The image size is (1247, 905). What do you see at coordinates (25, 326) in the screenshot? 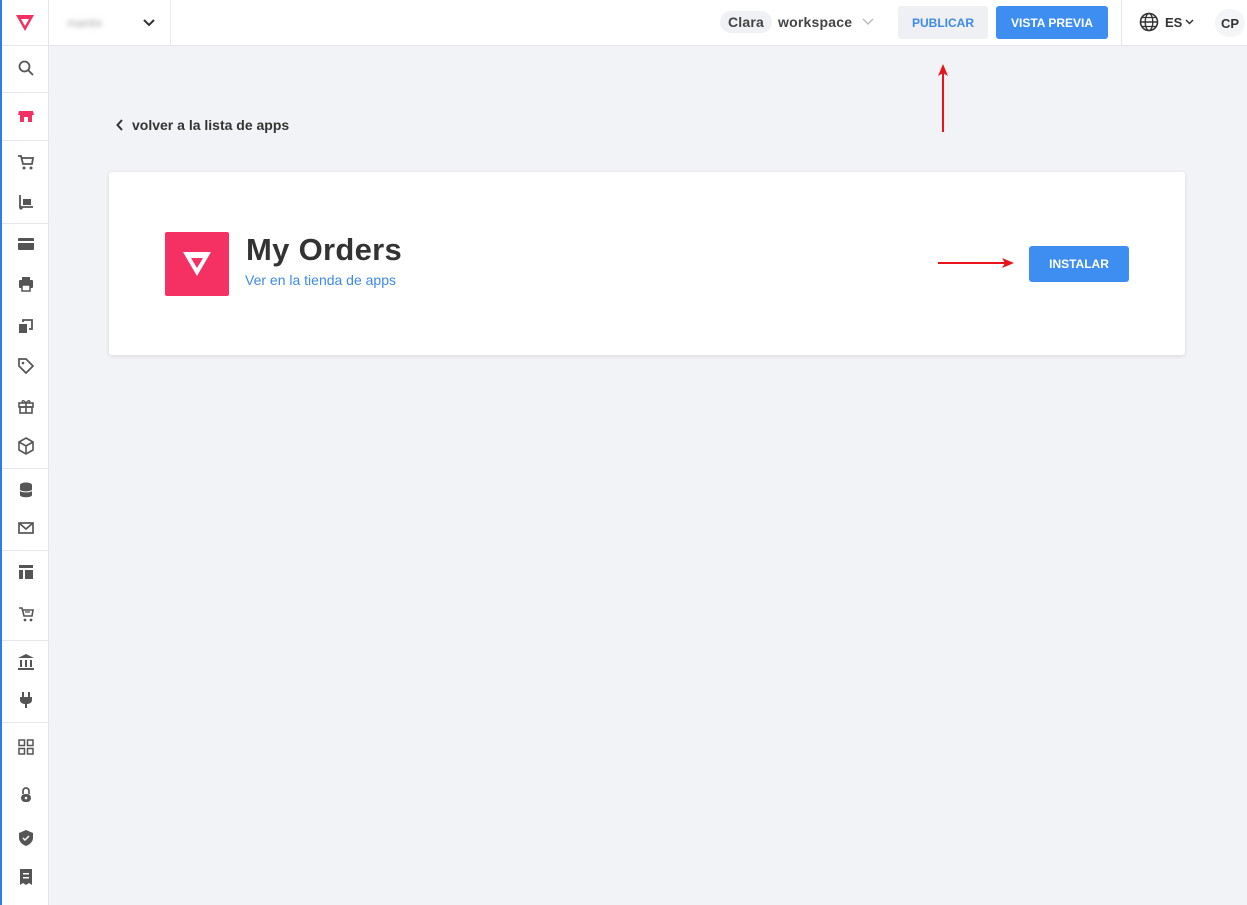
I see `copy-icon` at bounding box center [25, 326].